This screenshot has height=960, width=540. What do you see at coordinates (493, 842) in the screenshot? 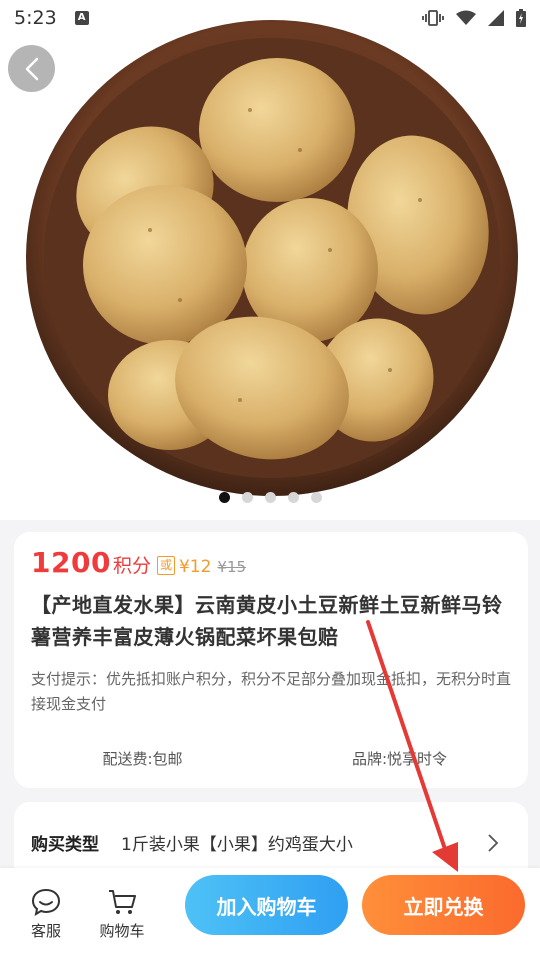
I see `chevron-right-icon` at bounding box center [493, 842].